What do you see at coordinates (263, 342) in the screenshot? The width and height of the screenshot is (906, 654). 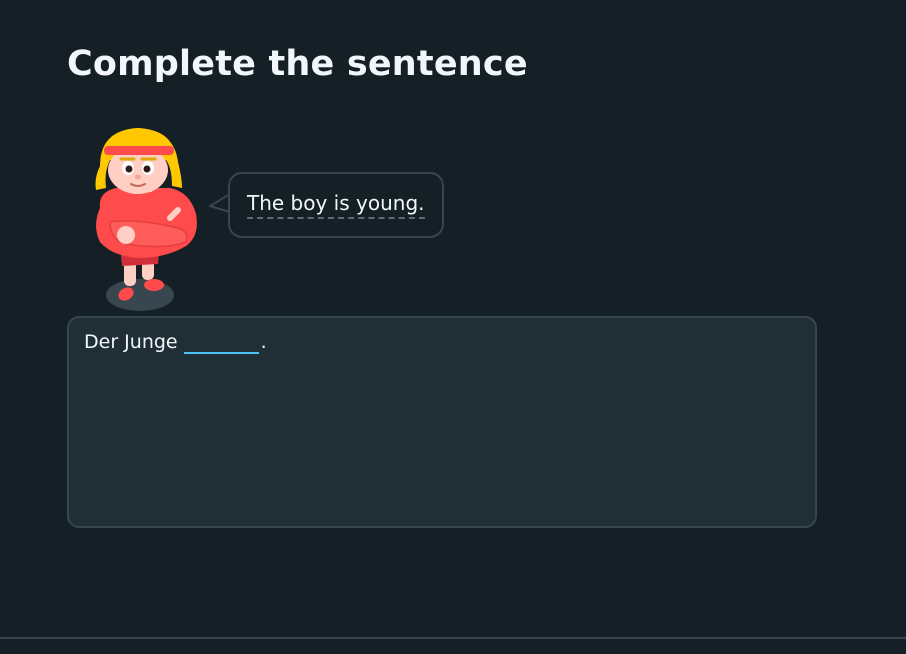 I see `sentence-suffix: .` at bounding box center [263, 342].